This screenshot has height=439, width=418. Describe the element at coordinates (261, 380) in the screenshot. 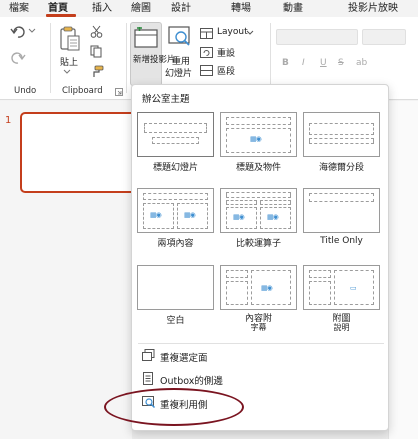

I see `slides-from-outline-menu-item: Outbox的側邊` at that location.